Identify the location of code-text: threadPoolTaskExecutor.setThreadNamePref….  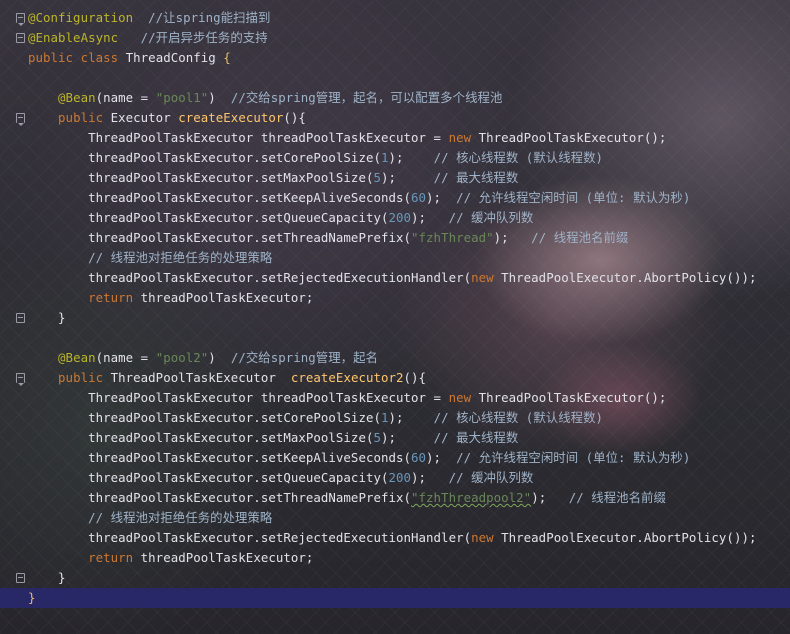
(250, 497).